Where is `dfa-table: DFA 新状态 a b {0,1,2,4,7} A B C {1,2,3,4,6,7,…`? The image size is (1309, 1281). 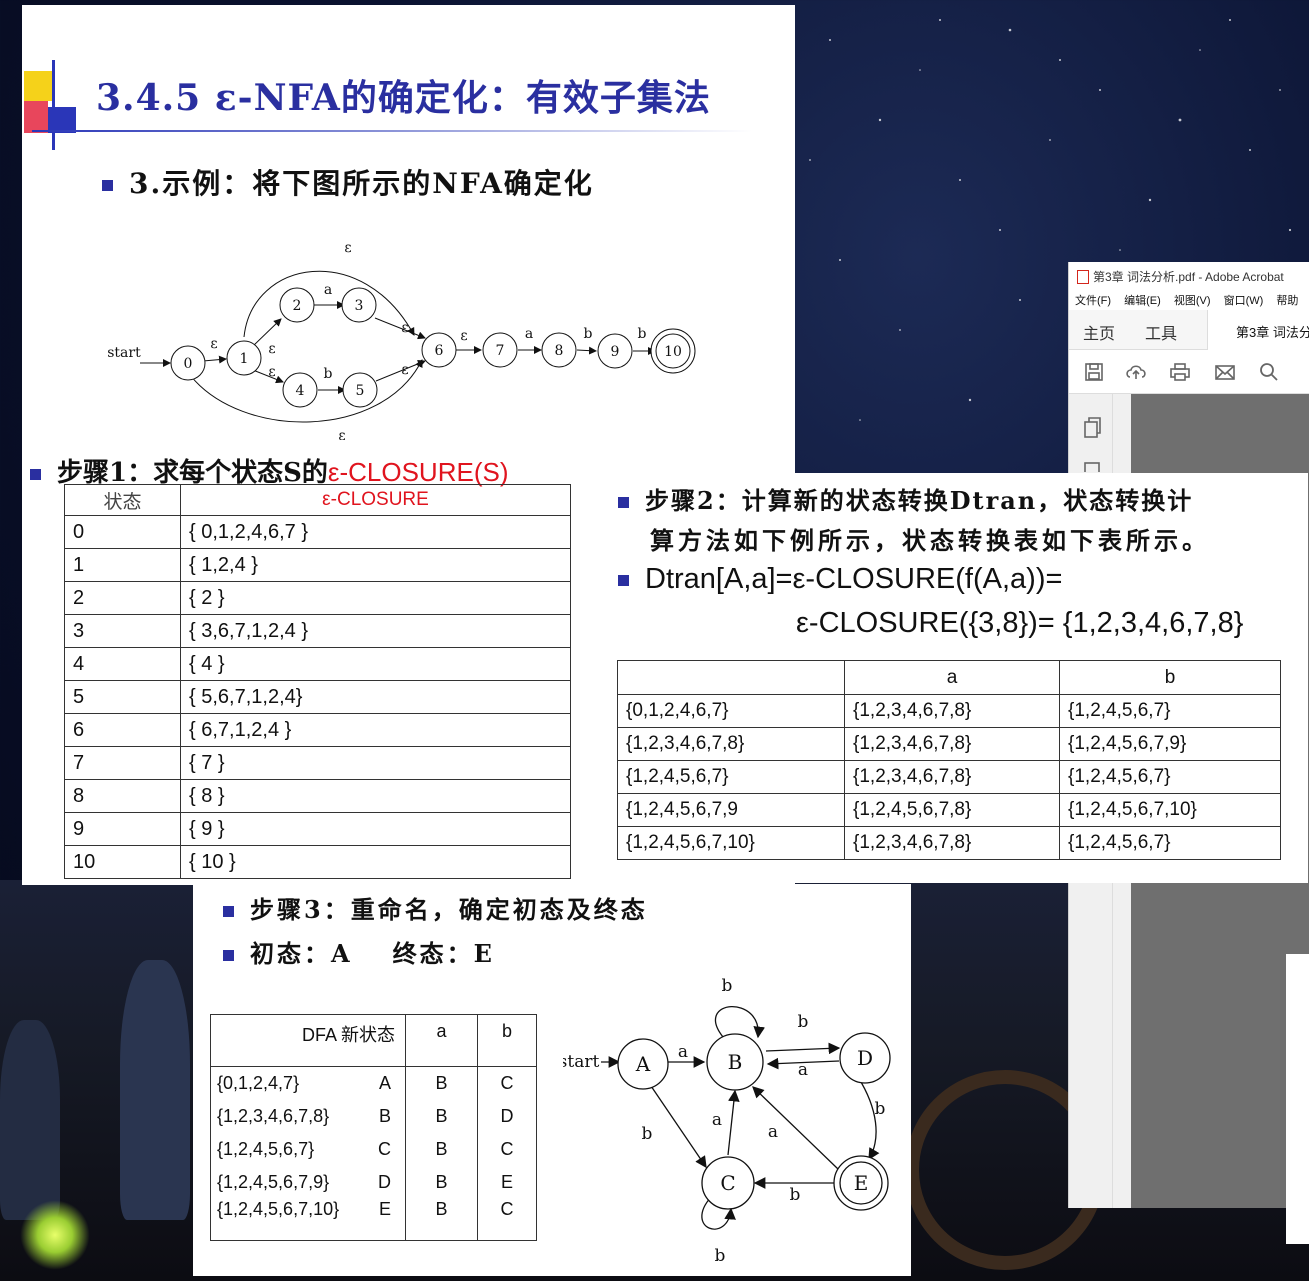 dfa-table: DFA 新状态 a b {0,1,2,4,7} A B C {1,2,3,4,6,7,… is located at coordinates (373, 1127).